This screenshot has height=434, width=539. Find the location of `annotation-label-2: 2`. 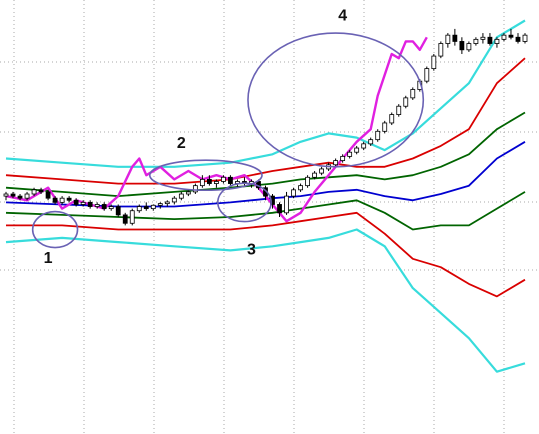

annotation-label-2: 2 is located at coordinates (181, 143).